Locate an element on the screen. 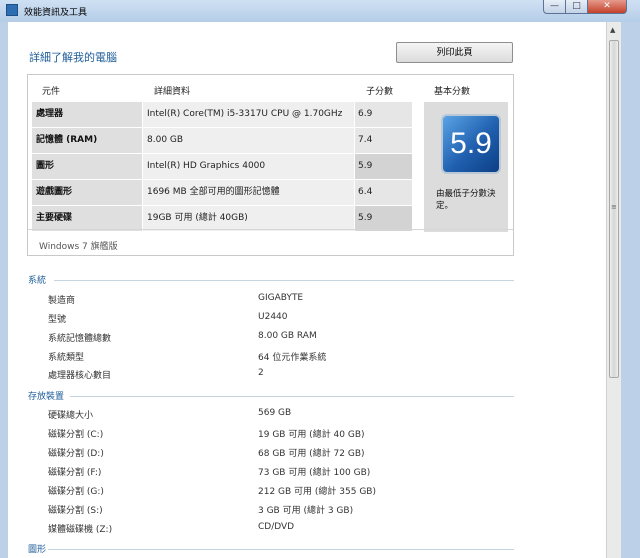 This screenshot has height=558, width=640. storage-partition-c-value: 19 GB 可用 (總計 40 GB) is located at coordinates (311, 435).